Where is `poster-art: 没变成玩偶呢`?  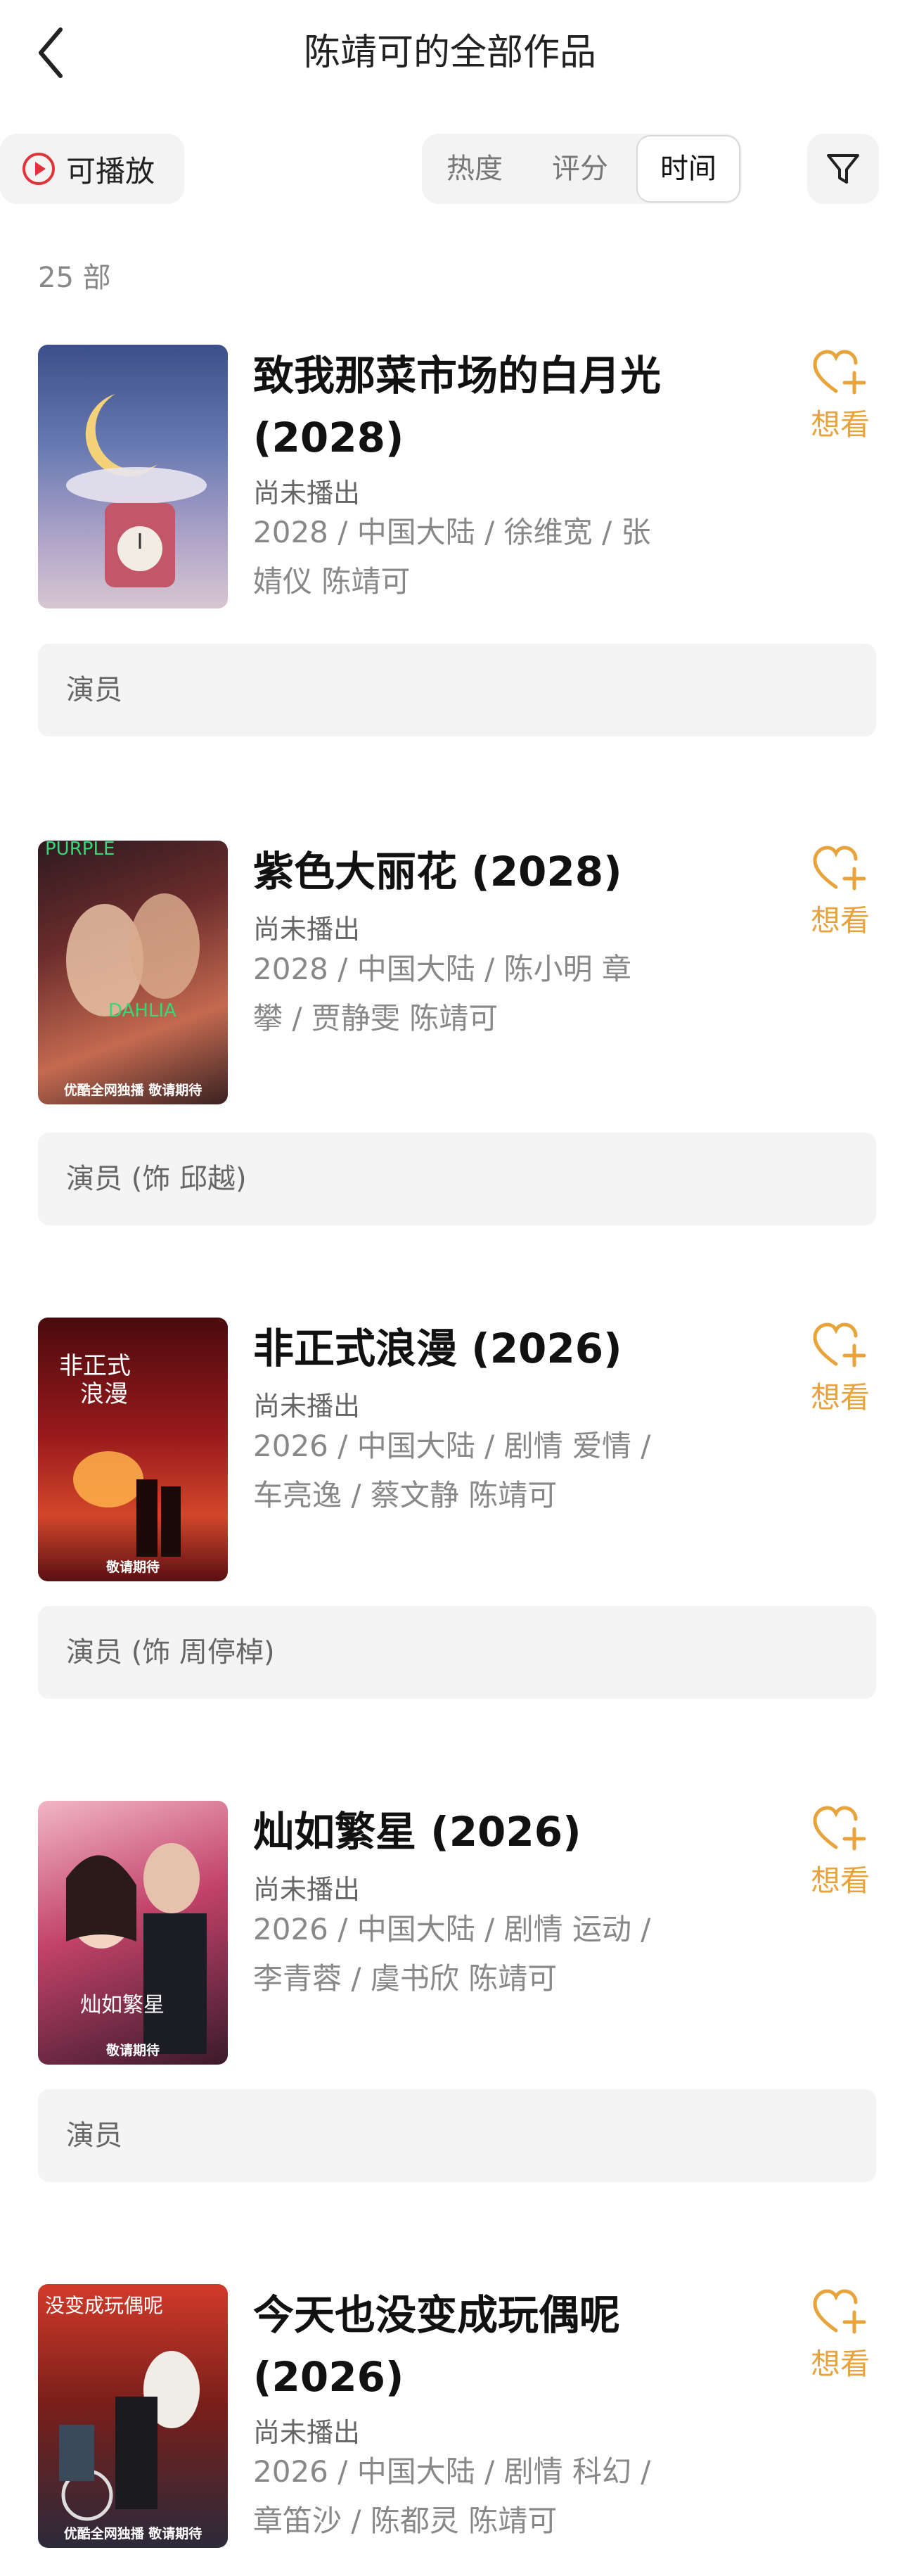
poster-art: 没变成玩偶呢 is located at coordinates (122, 2407).